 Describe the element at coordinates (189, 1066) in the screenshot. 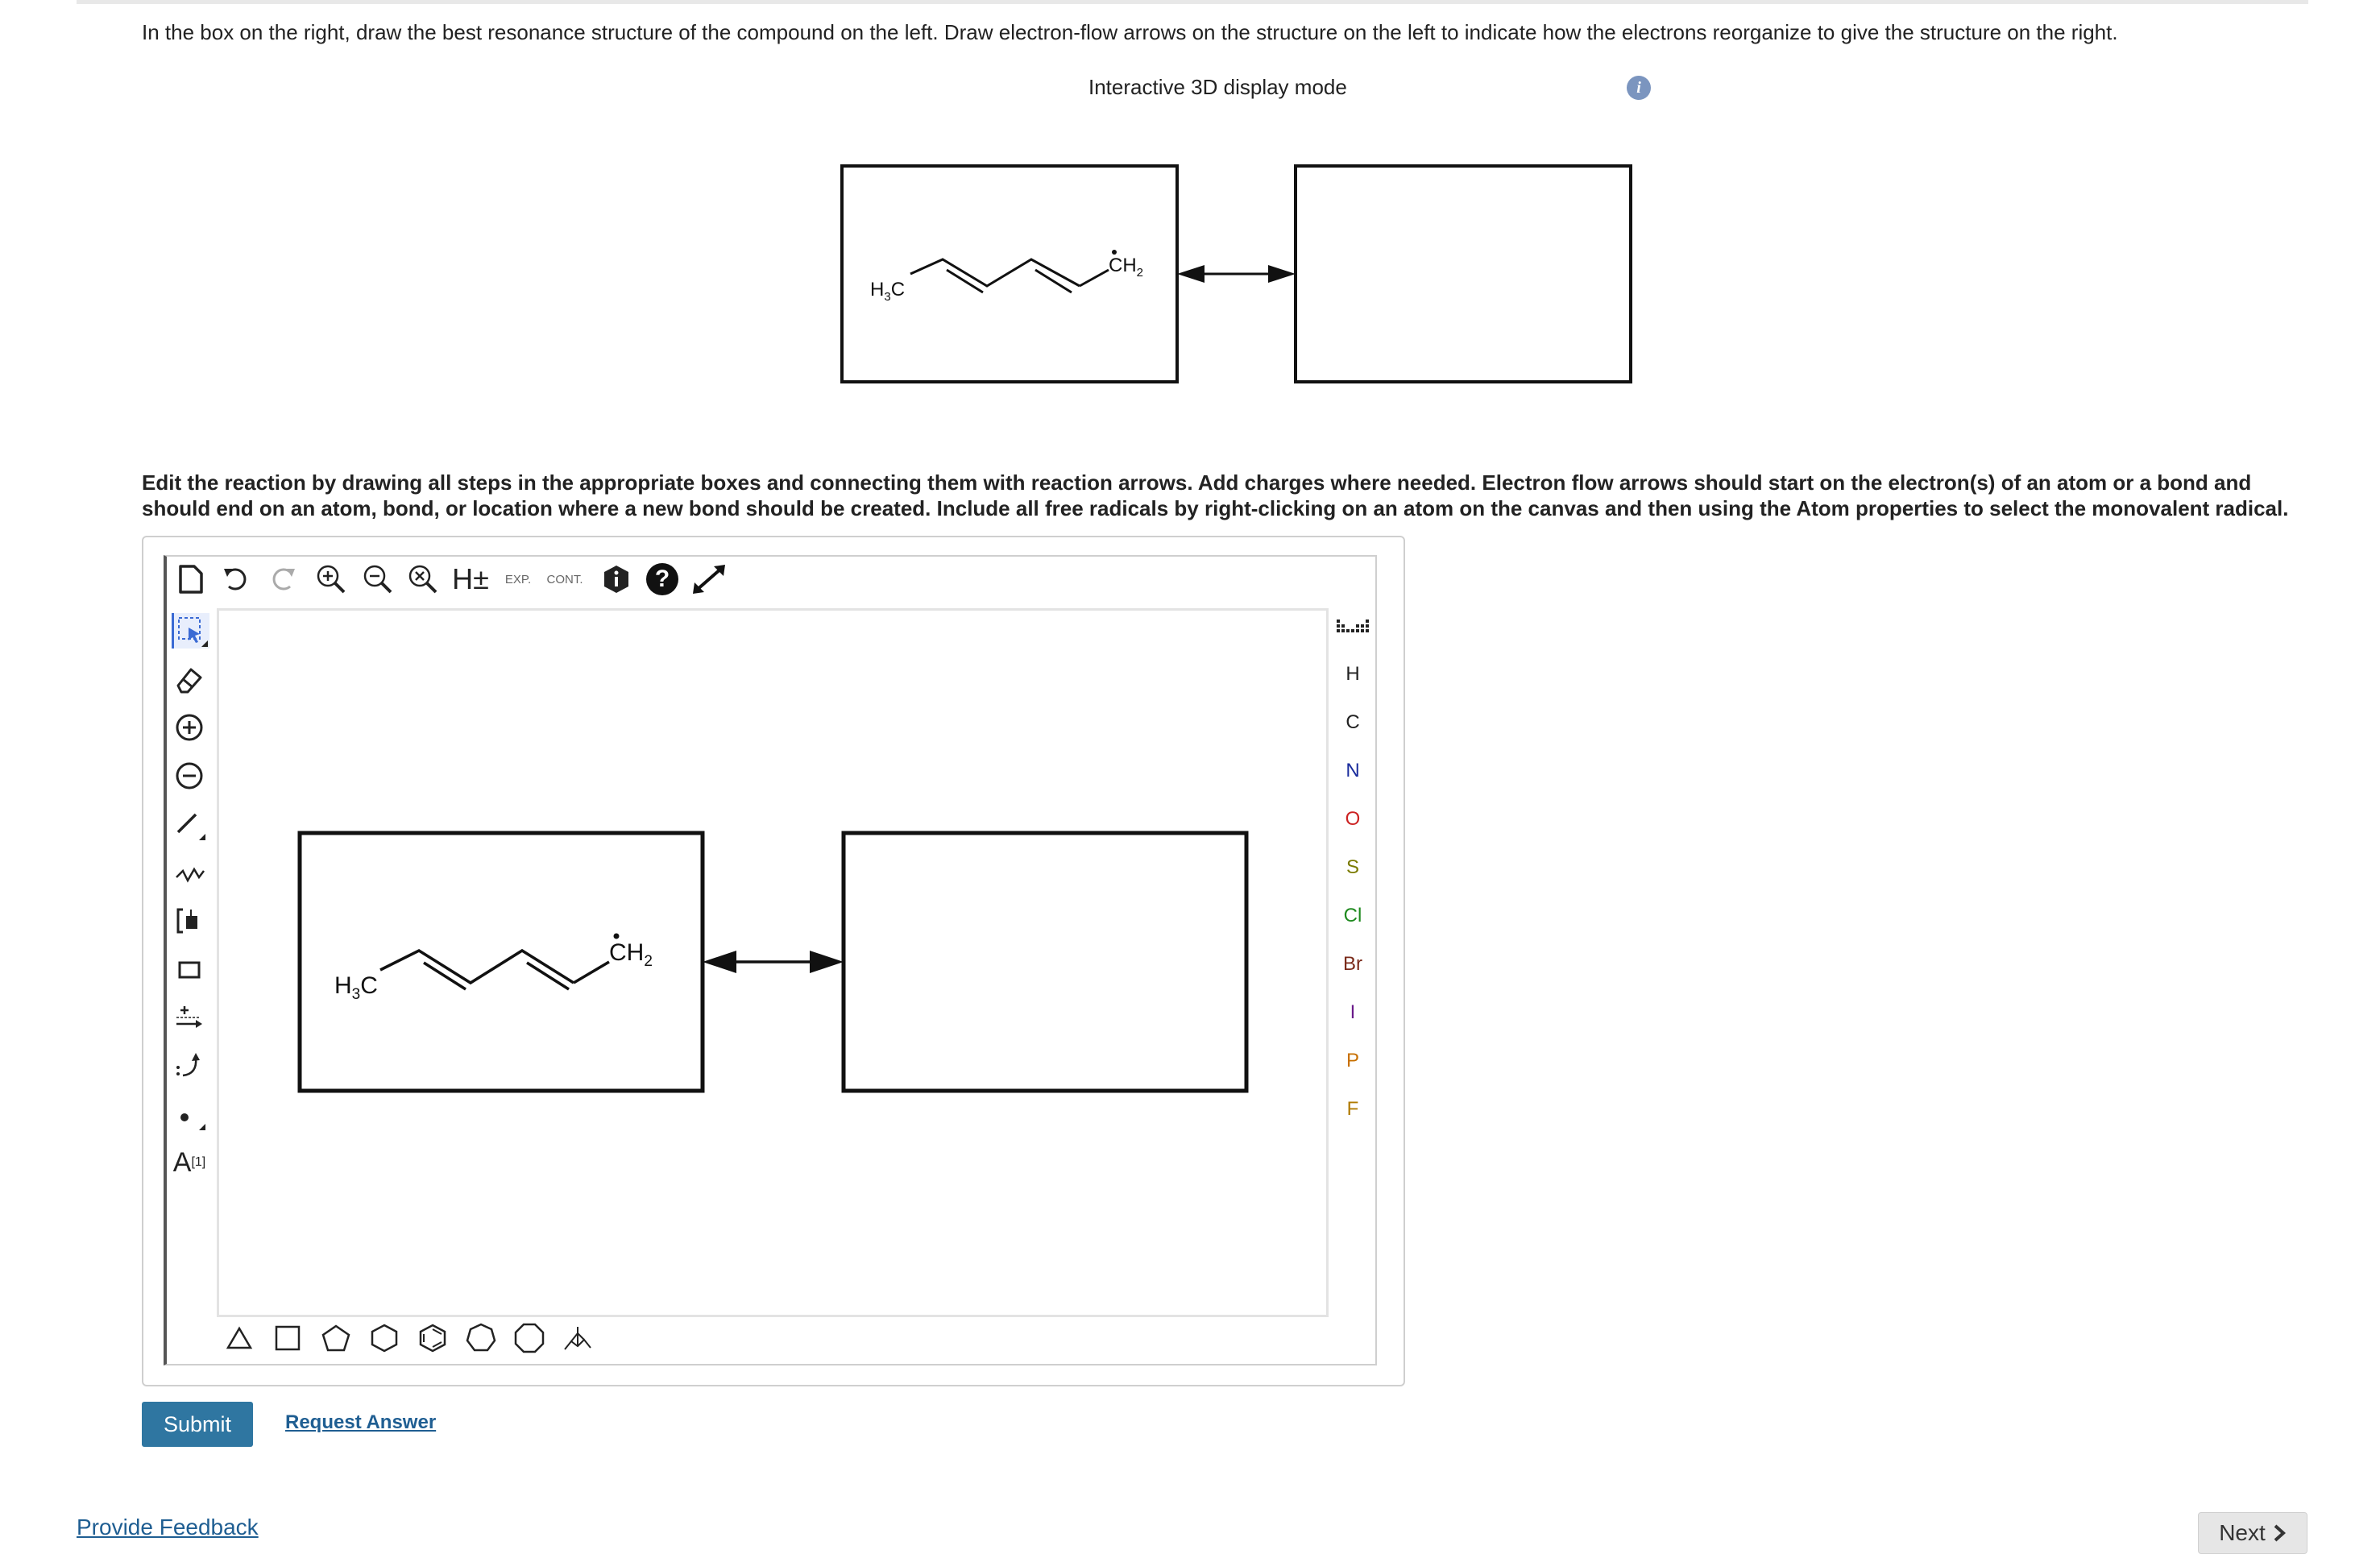

I see `electron-flow-arrow-icon` at that location.